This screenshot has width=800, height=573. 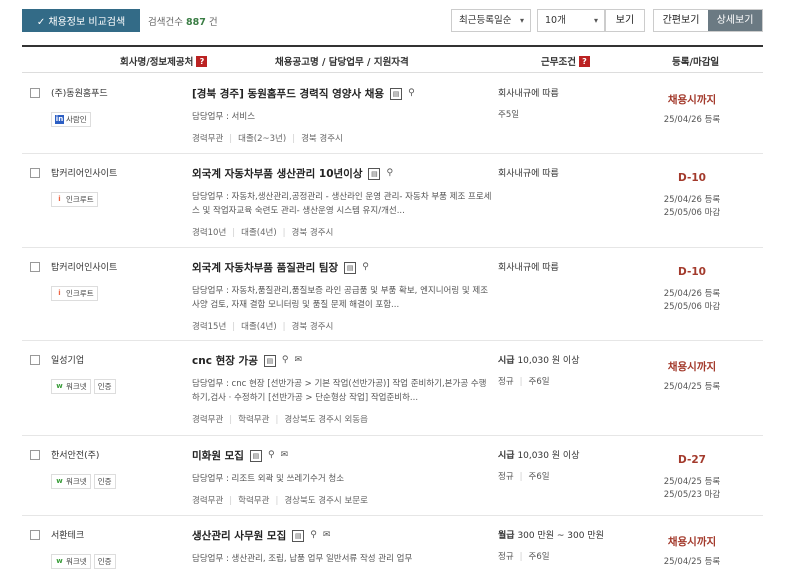 I want to click on job-duty: 담당업무 : 생산관리, 조립, 납품 업무 일반서류 작성 관리 업무, so click(x=302, y=559).